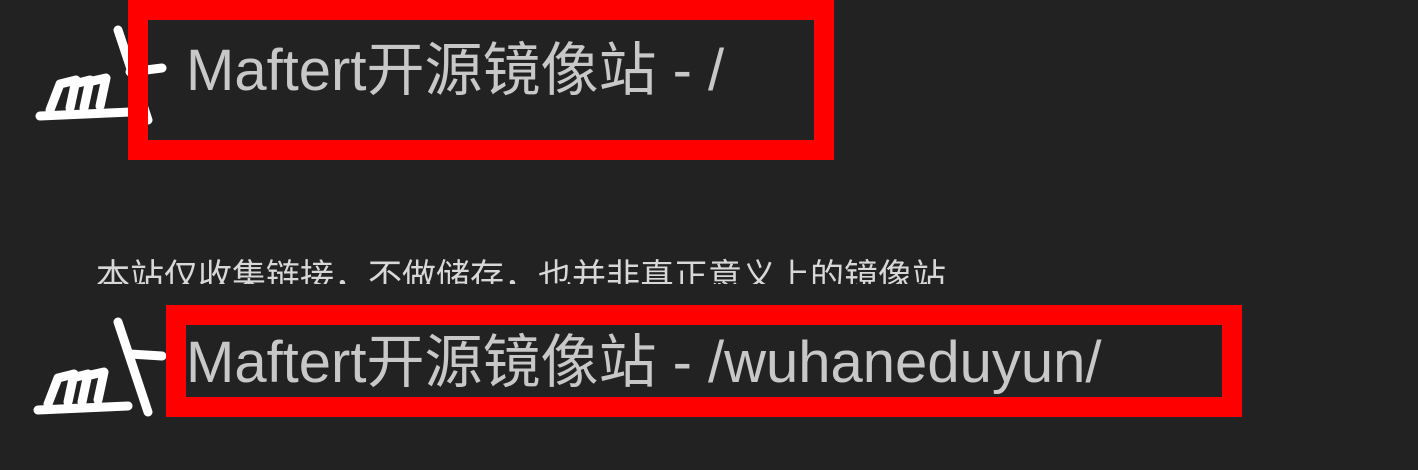 This screenshot has height=470, width=1418. I want to click on notice-text: 本站仅收集链接，不做储存，也并非真正意义上的镜像站, so click(521, 271).